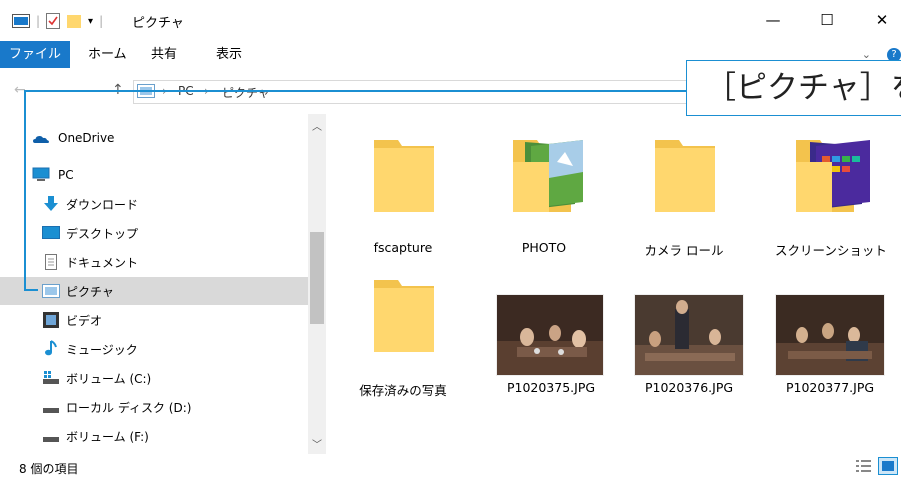  Describe the element at coordinates (551, 387) in the screenshot. I see `file-name: P1020375.JPG` at that location.